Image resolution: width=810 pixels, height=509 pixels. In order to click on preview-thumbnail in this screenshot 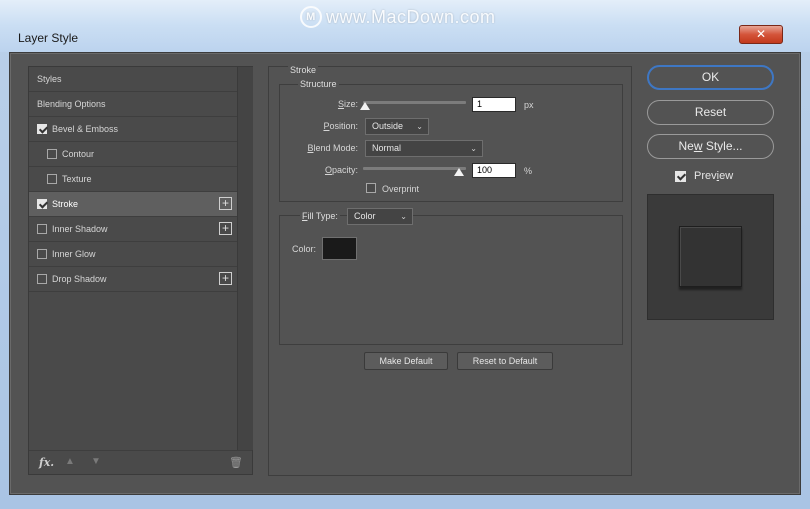, I will do `click(710, 256)`.